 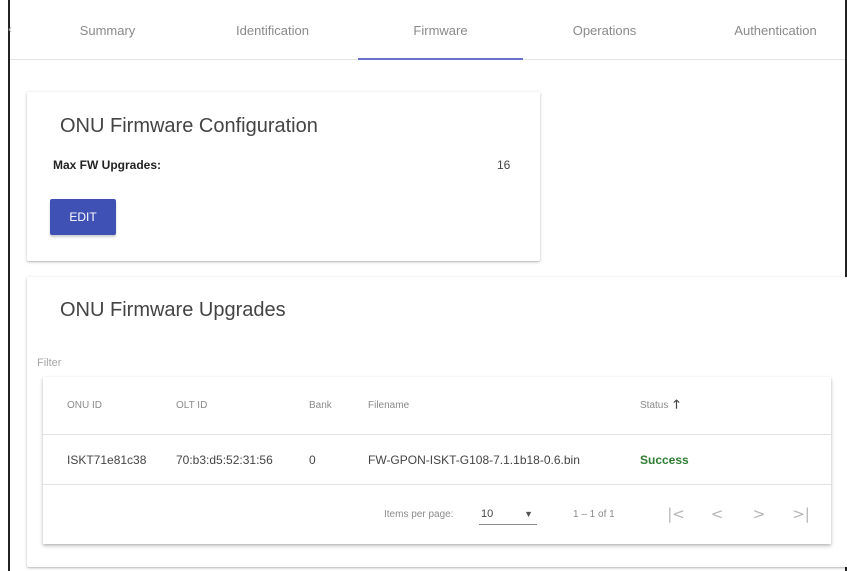 What do you see at coordinates (224, 459) in the screenshot?
I see `olt-id-cell: 70:b3:d5:52:31:56` at bounding box center [224, 459].